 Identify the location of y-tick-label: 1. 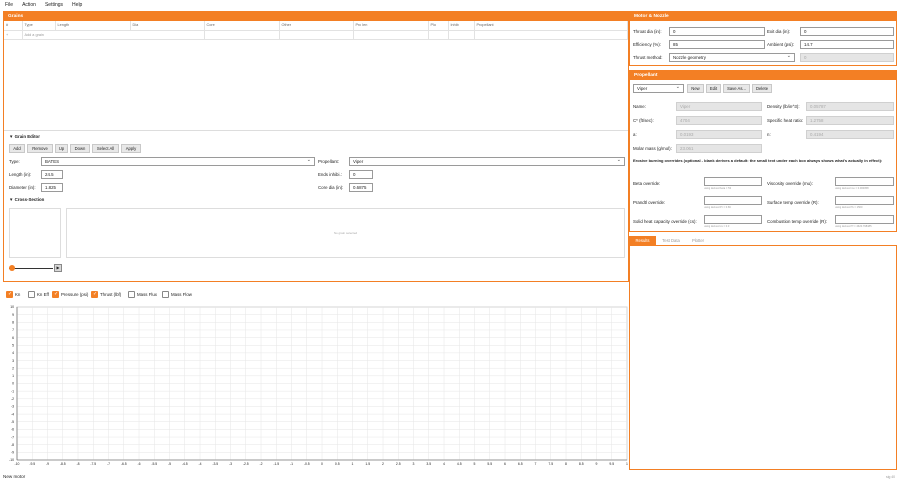
(13, 376).